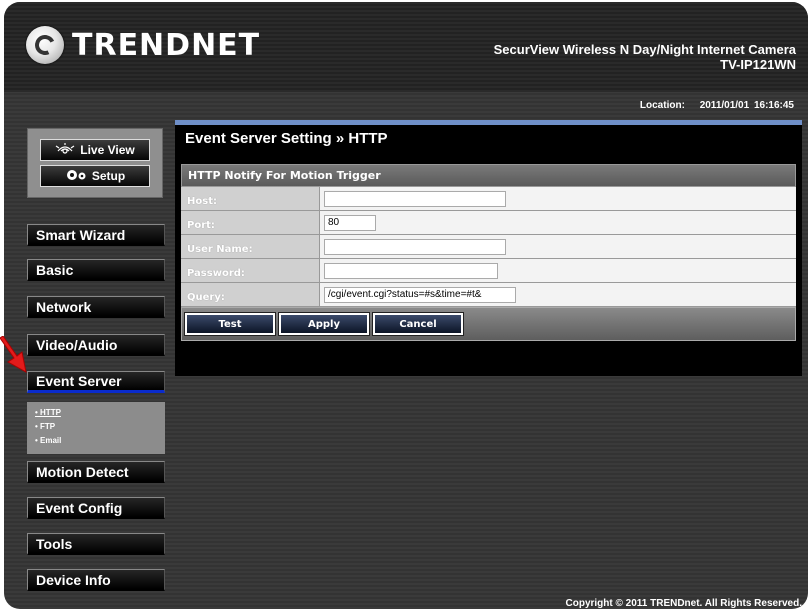  I want to click on menu-event-config-label: Event Config, so click(79, 507).